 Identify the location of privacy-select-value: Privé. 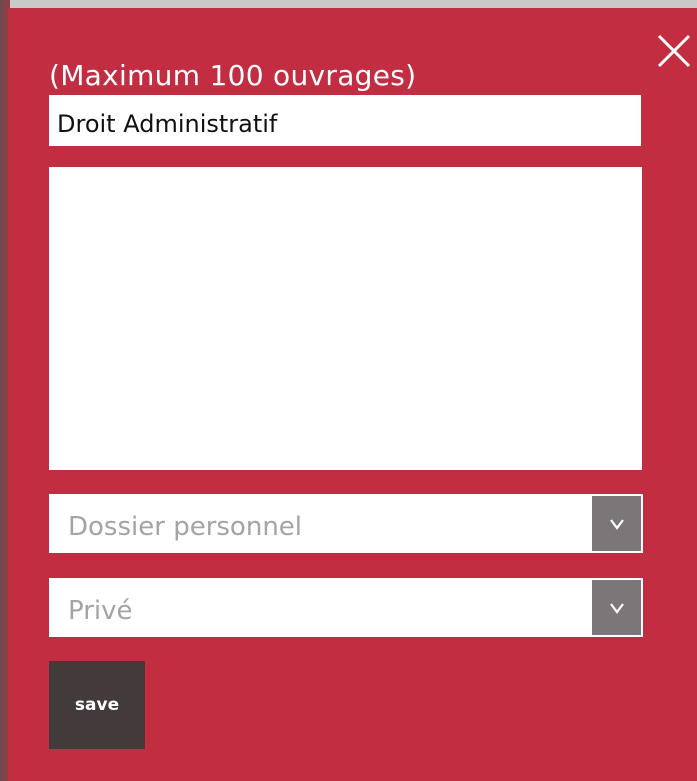
(100, 611).